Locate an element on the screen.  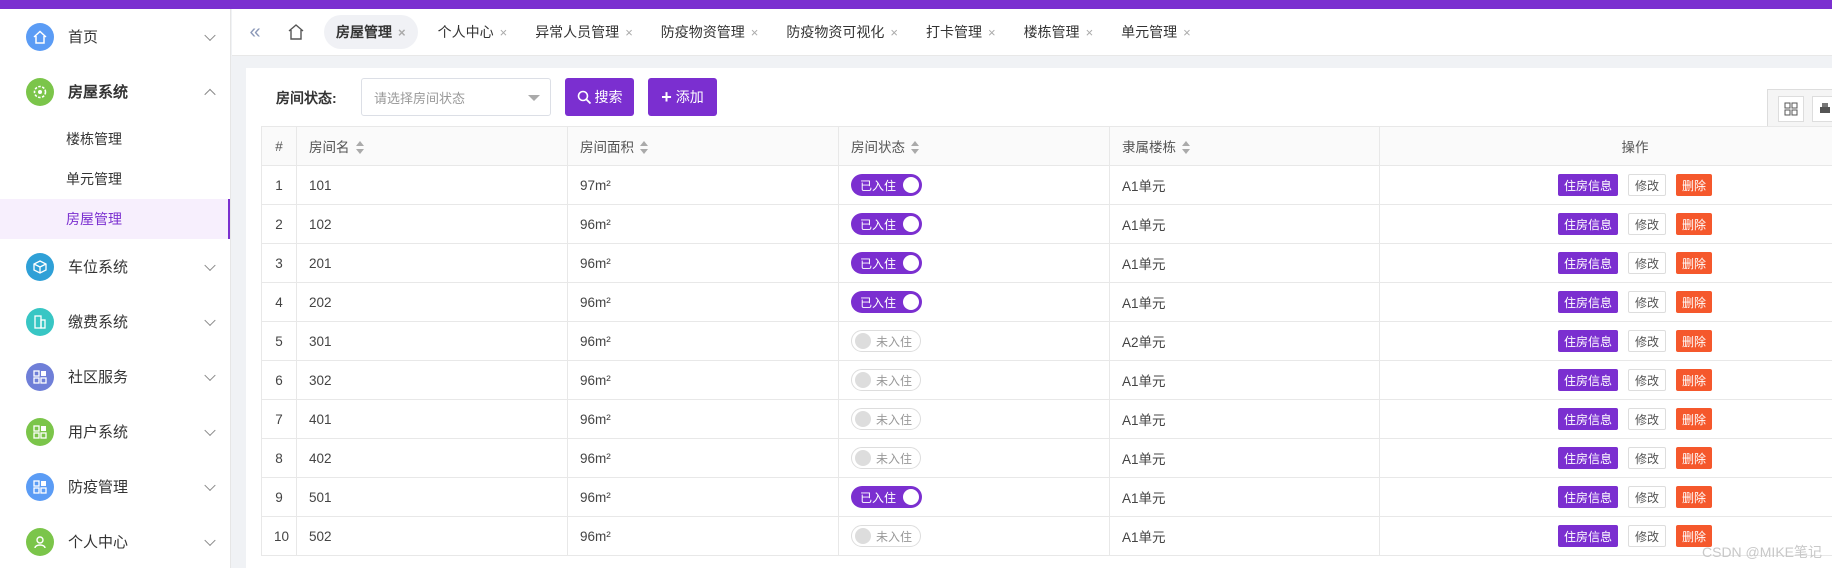
sidebar-item-6: 防疫管理 is located at coordinates (115, 486).